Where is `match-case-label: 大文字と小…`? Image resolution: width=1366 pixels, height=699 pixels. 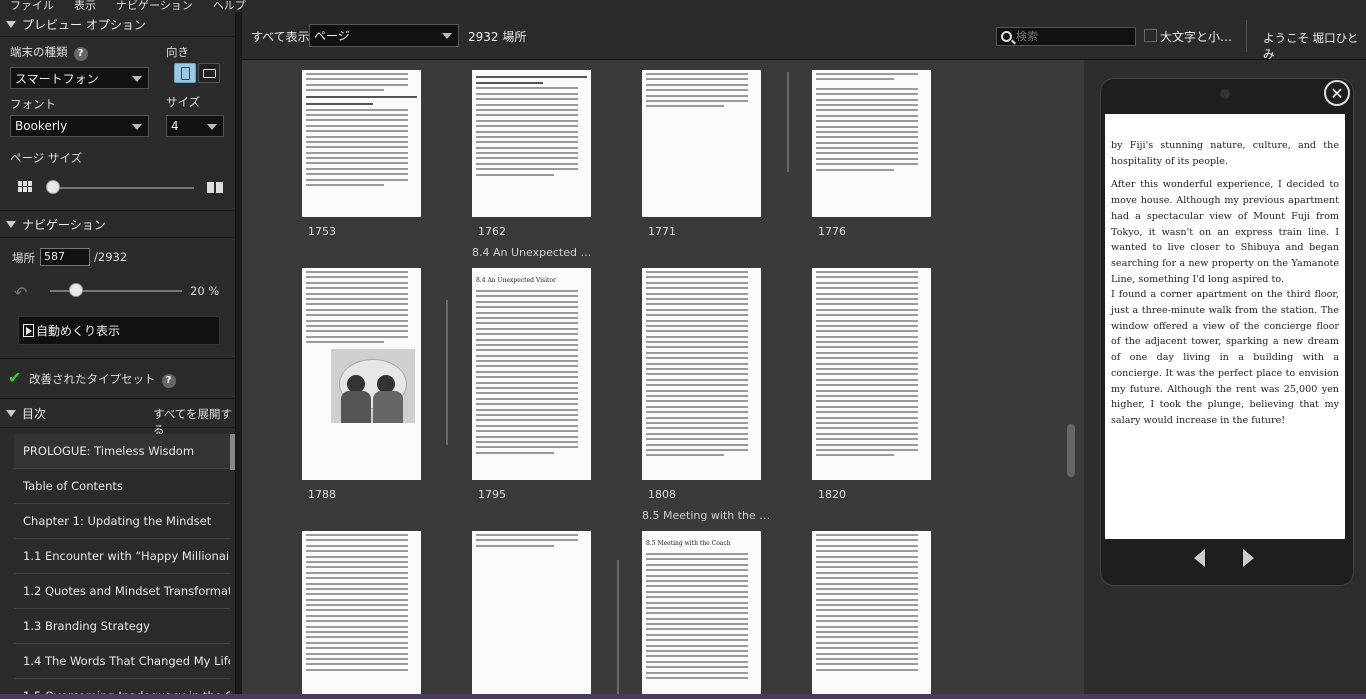 match-case-label: 大文字と小… is located at coordinates (1196, 37).